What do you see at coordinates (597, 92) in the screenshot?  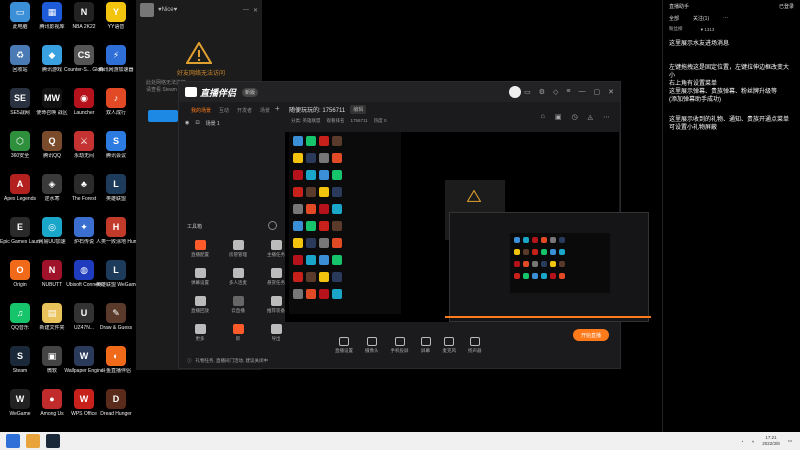 I see `maximize-icon: ▢` at bounding box center [597, 92].